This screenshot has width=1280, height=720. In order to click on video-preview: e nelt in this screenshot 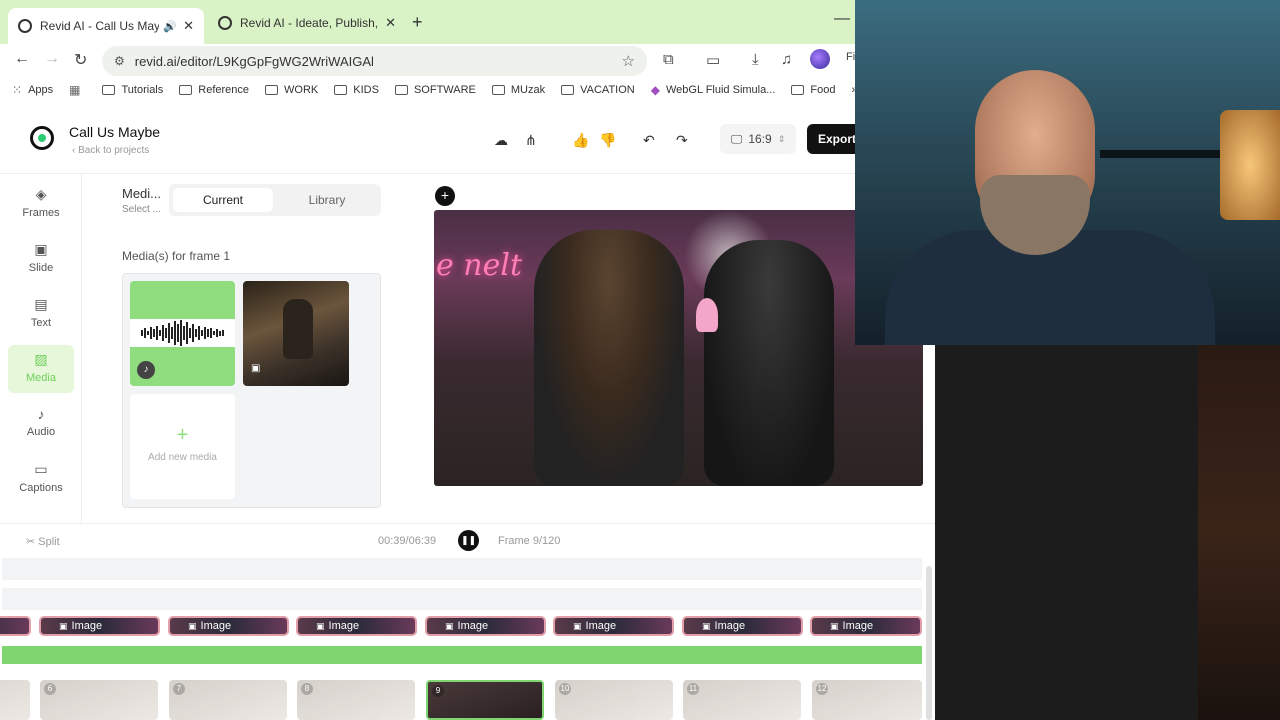, I will do `click(678, 348)`.